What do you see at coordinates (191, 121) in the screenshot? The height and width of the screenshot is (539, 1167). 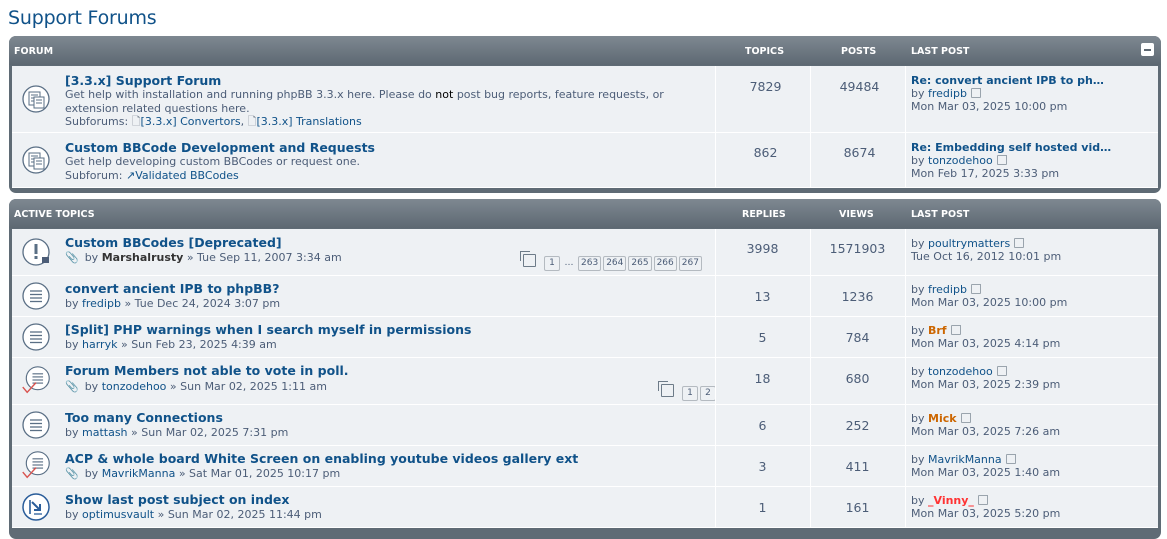 I see `subforum-link: [3.3.x] Convertors` at bounding box center [191, 121].